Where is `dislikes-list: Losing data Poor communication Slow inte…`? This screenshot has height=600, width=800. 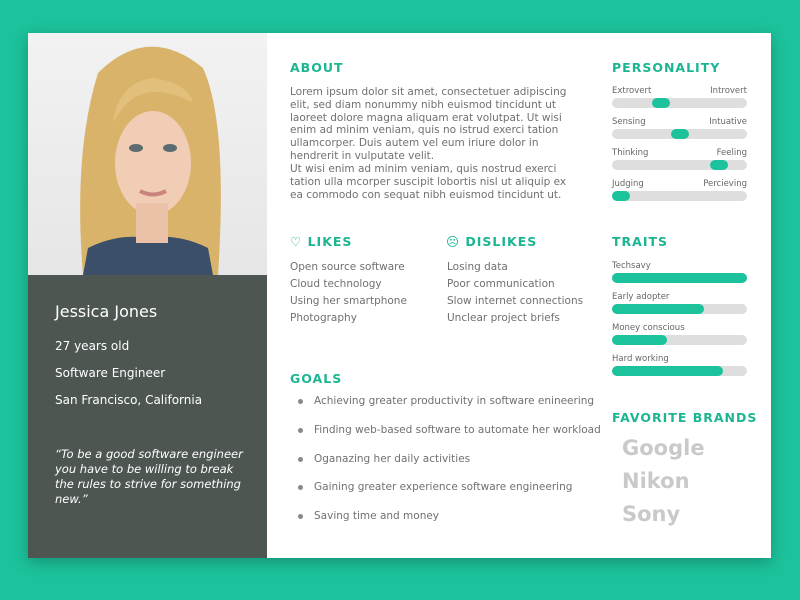
dislikes-list: Losing data Poor communication Slow inte… is located at coordinates (515, 295).